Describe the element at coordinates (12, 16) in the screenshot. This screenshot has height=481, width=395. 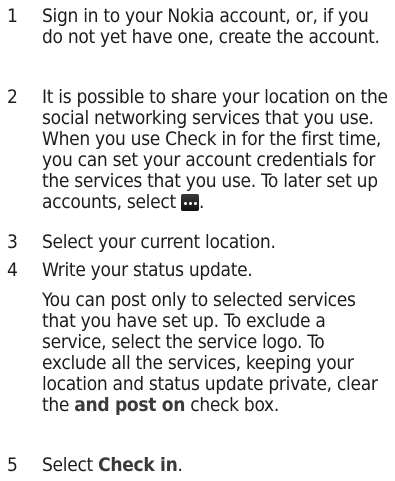
I see `step-number: 1` at that location.